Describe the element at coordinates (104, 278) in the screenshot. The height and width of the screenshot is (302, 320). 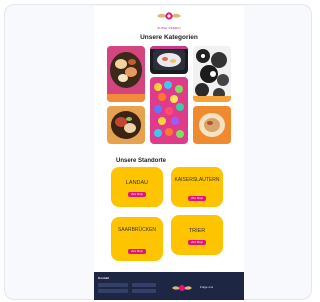
I see `footer-label: Kontakt` at that location.